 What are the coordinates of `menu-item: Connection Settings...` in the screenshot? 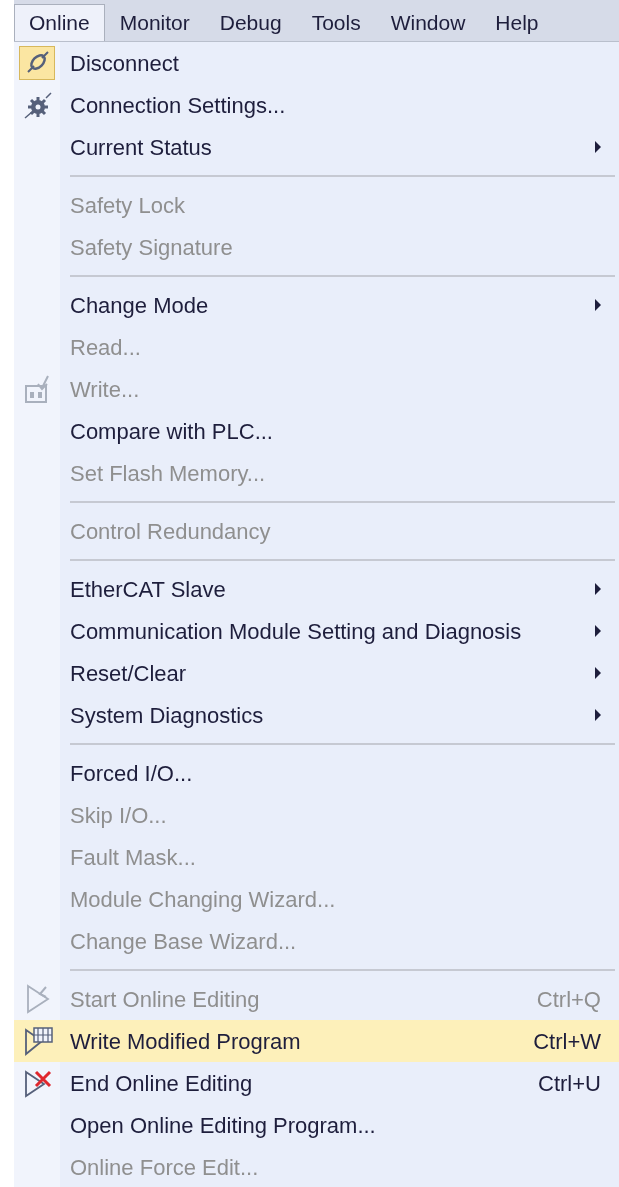 It's located at (330, 105).